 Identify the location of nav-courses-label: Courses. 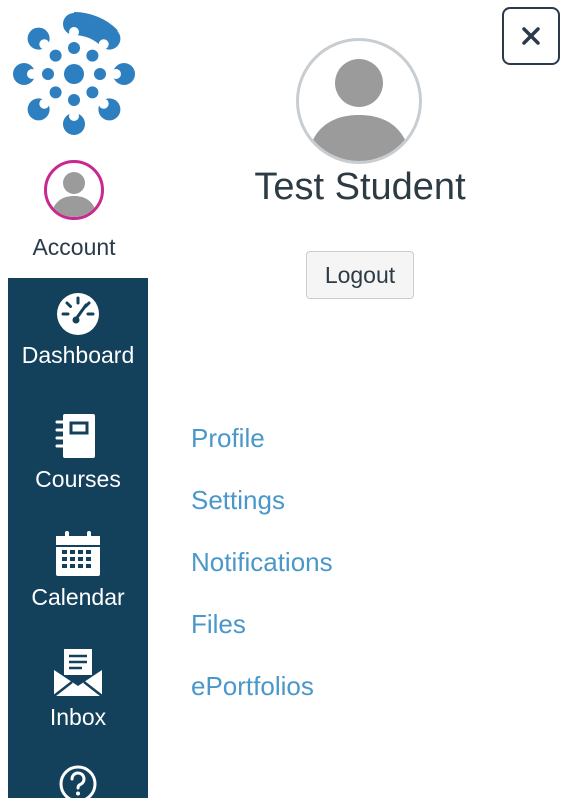
(78, 479).